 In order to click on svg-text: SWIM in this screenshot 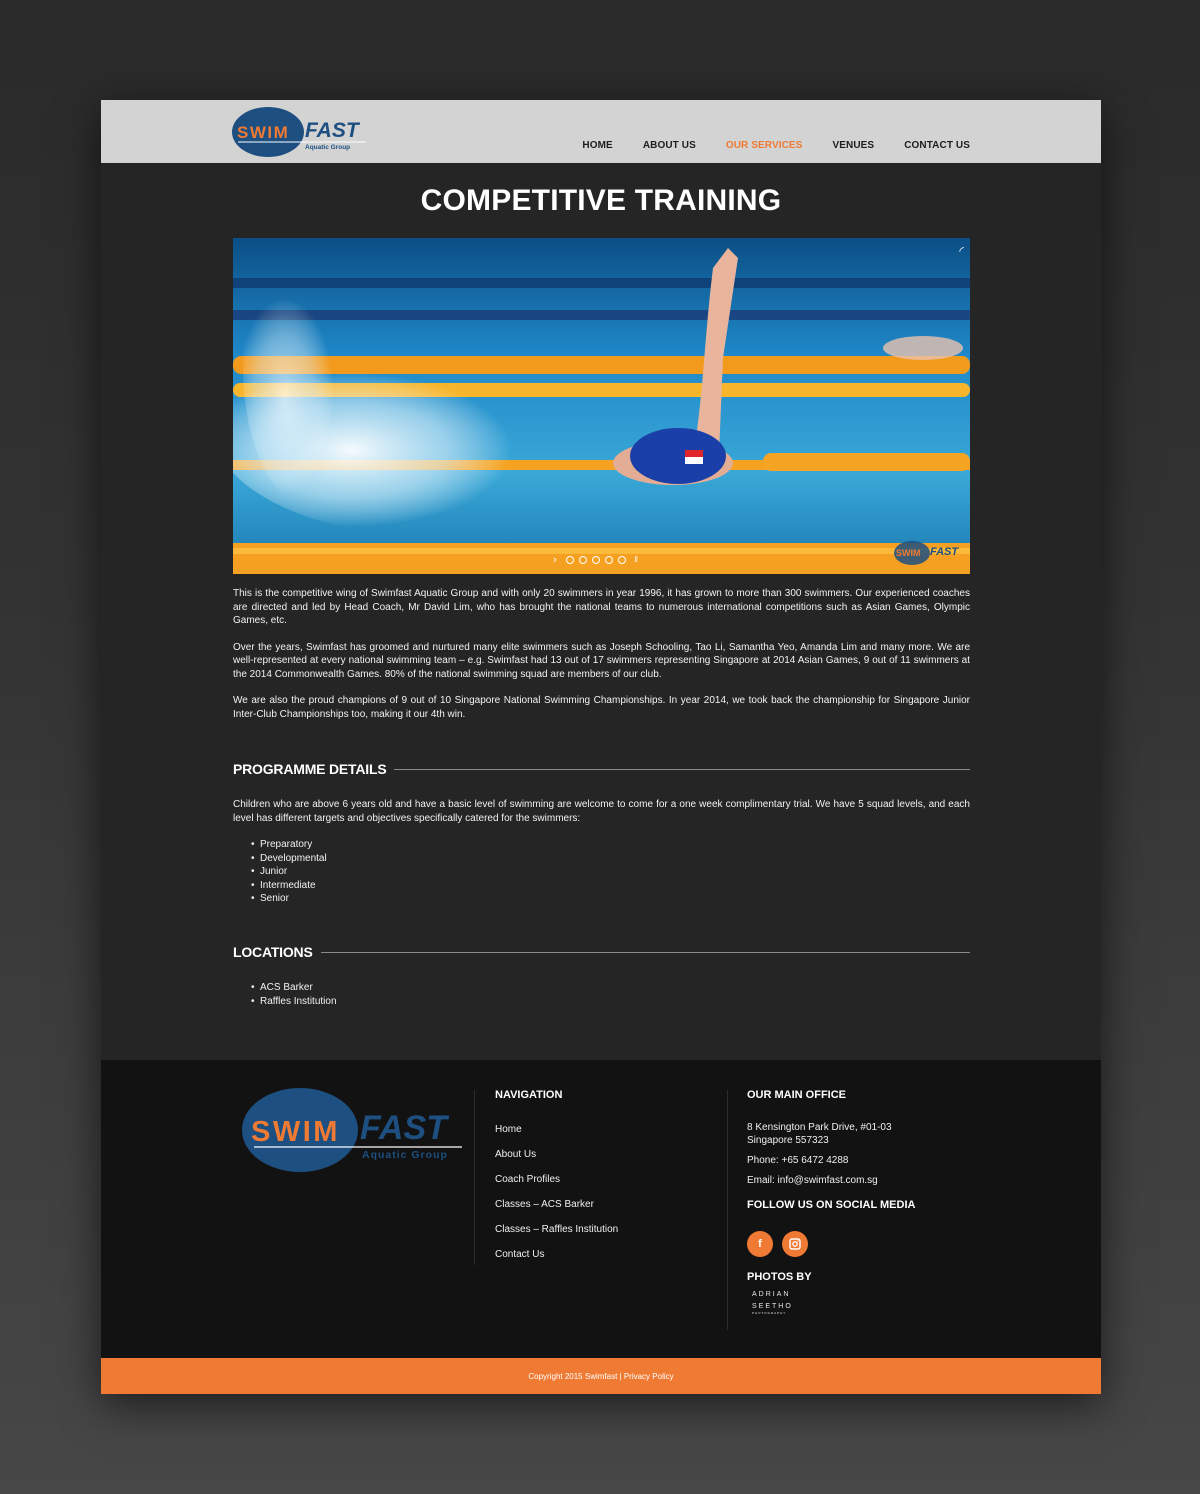, I will do `click(908, 553)`.